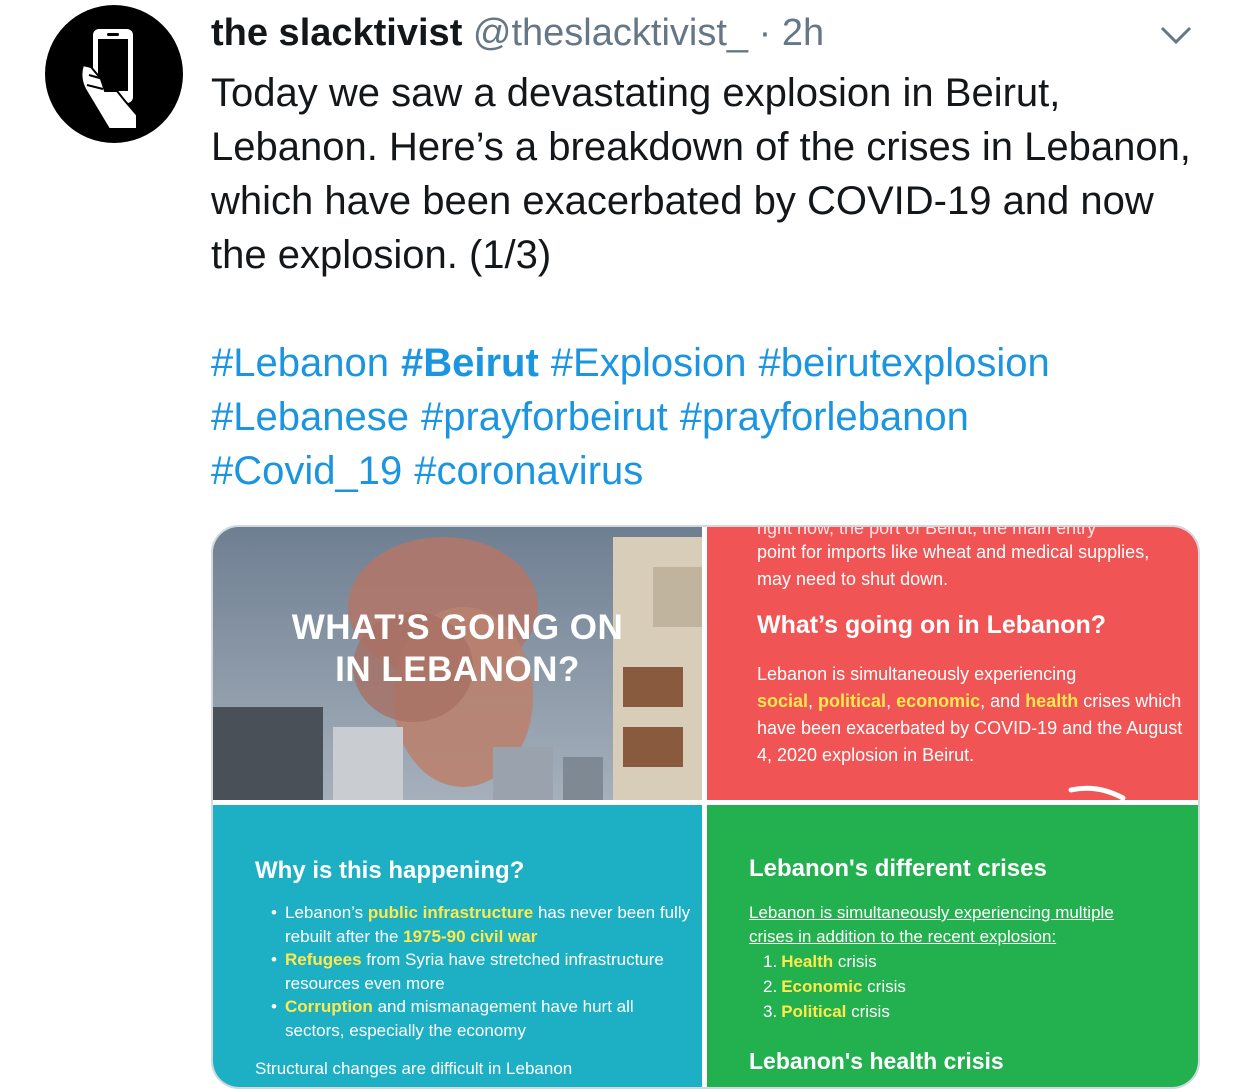  Describe the element at coordinates (329, 1006) in the screenshot. I see `highlight-text: Corruption` at that location.